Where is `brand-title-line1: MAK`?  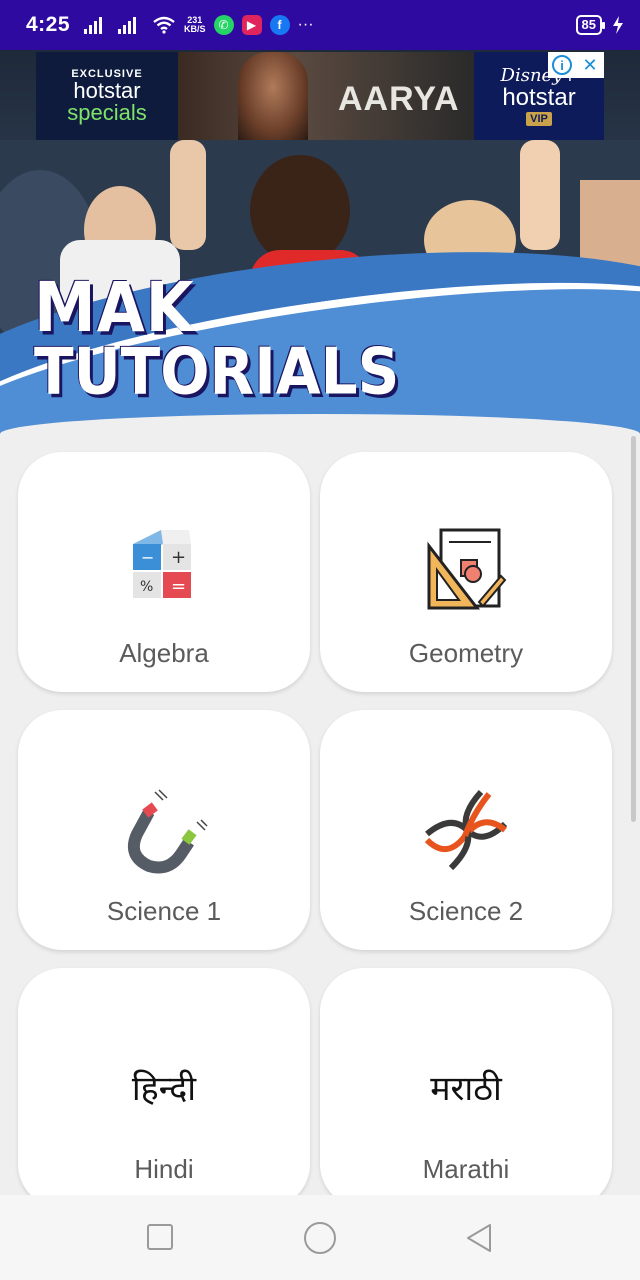 brand-title-line1: MAK is located at coordinates (114, 307).